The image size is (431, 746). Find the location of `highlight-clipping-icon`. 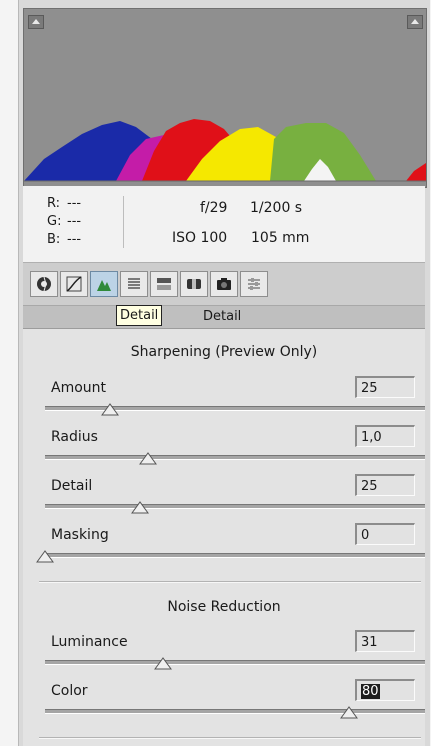

highlight-clipping-icon is located at coordinates (415, 21).